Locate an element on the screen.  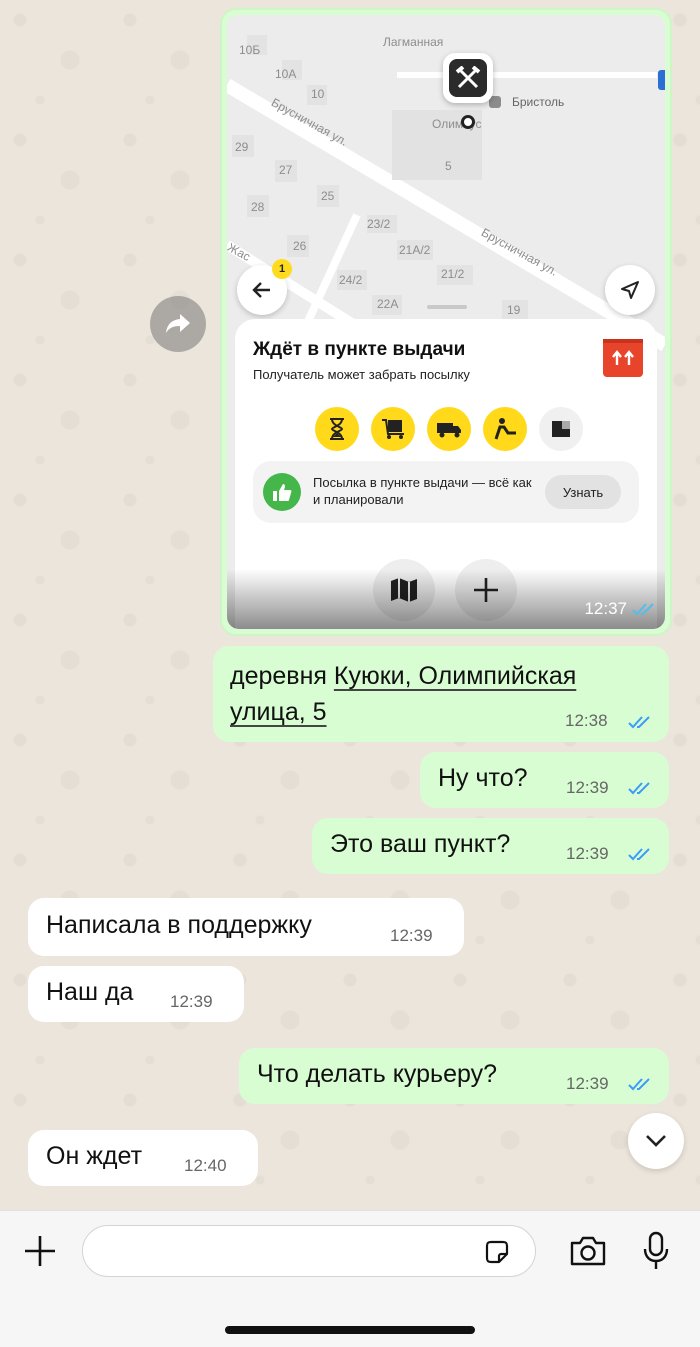
chevron-down-icon is located at coordinates (656, 1141).